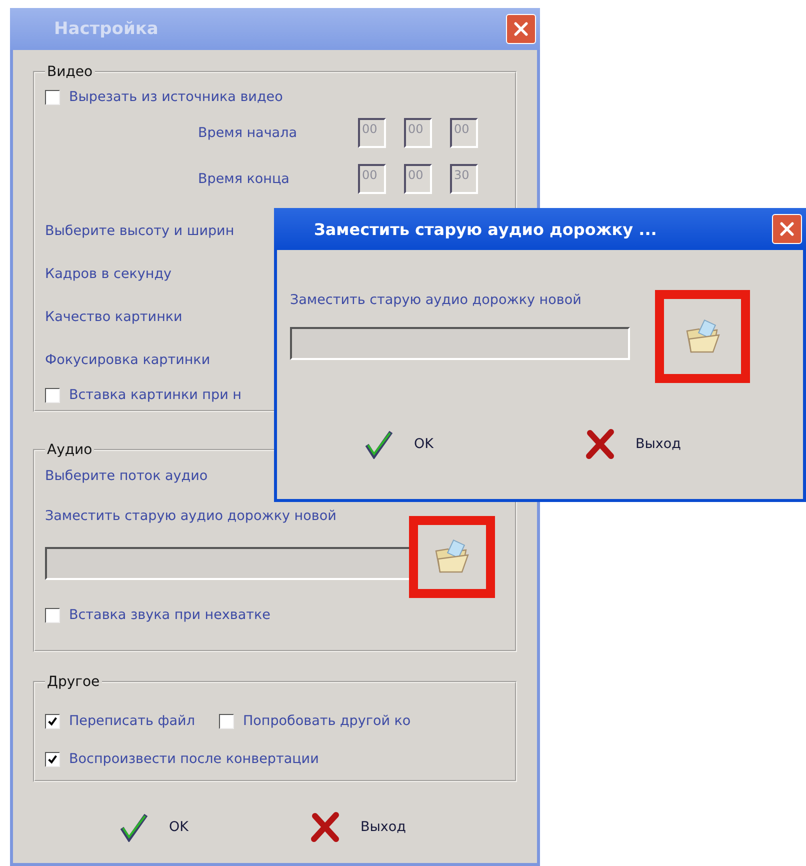  Describe the element at coordinates (326, 721) in the screenshot. I see `checkbox-label: Попробовать другой ко` at that location.